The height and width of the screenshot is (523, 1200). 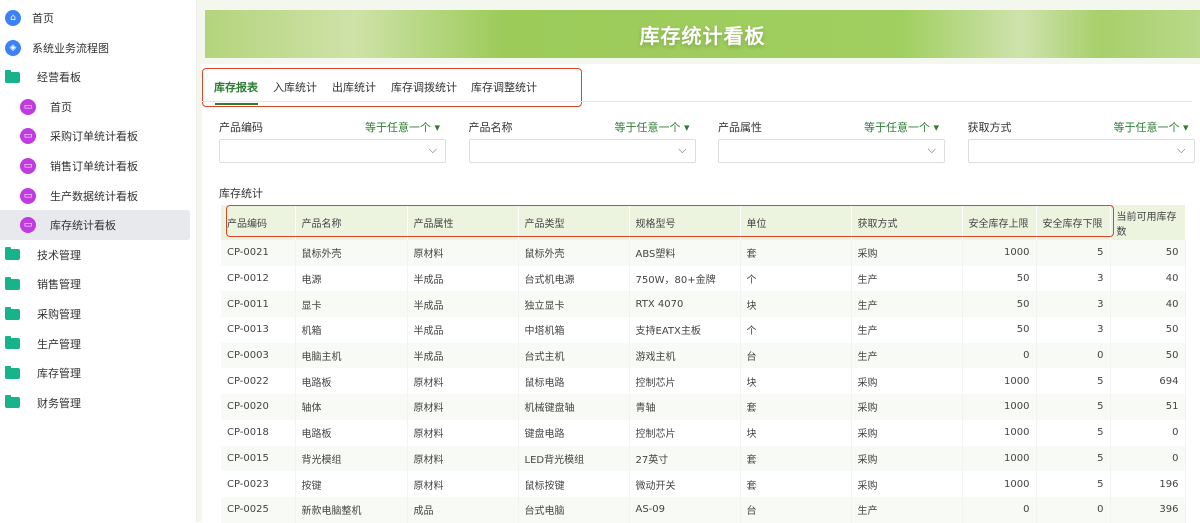 What do you see at coordinates (703, 304) in the screenshot?
I see `table-row: CP-0011 显卡 半成品 独立显卡 RTX 4070 块生产 50 3 40` at bounding box center [703, 304].